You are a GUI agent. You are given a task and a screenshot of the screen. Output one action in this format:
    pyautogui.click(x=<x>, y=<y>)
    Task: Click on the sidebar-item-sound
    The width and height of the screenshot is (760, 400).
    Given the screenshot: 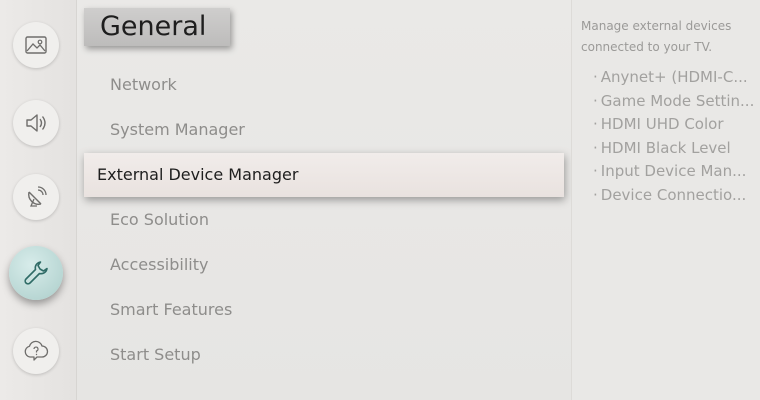 What is the action you would take?
    pyautogui.click(x=36, y=123)
    